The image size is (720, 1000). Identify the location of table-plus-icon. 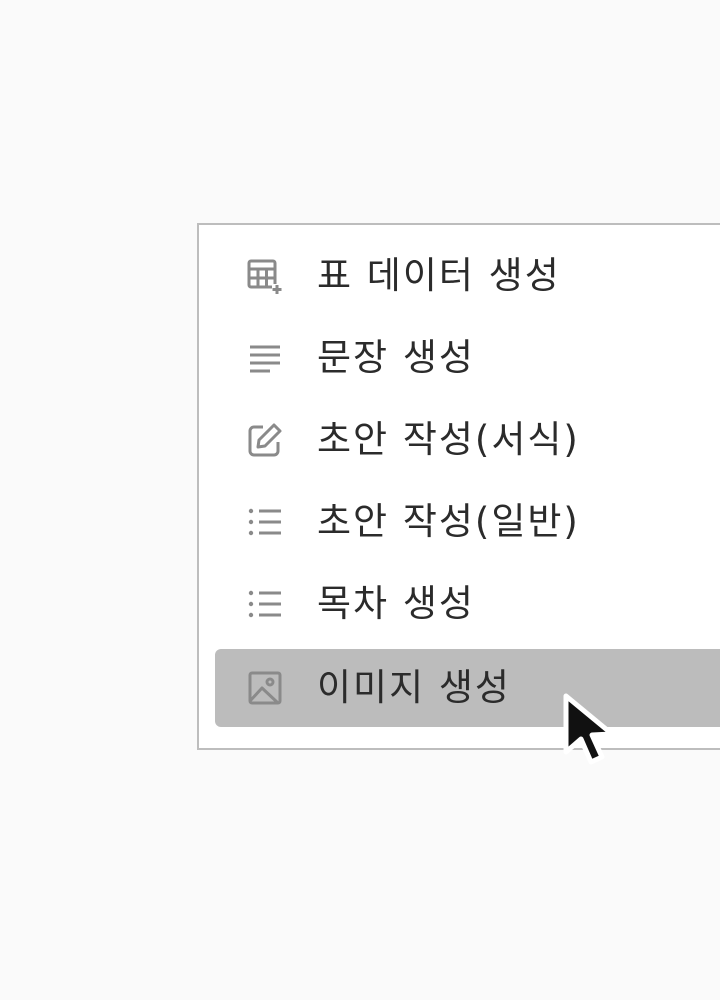
(265, 276).